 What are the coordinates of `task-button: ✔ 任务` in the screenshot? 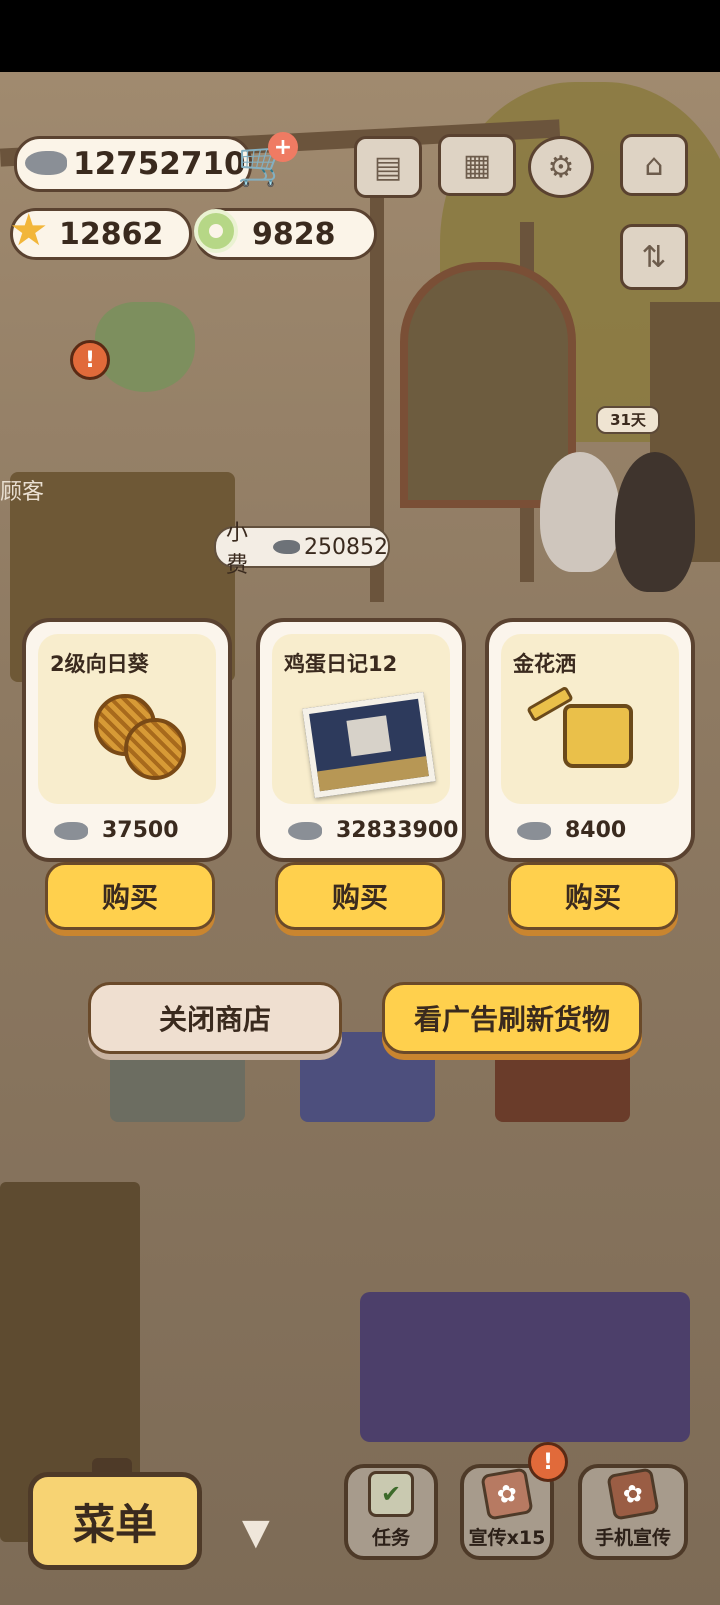 It's located at (391, 1512).